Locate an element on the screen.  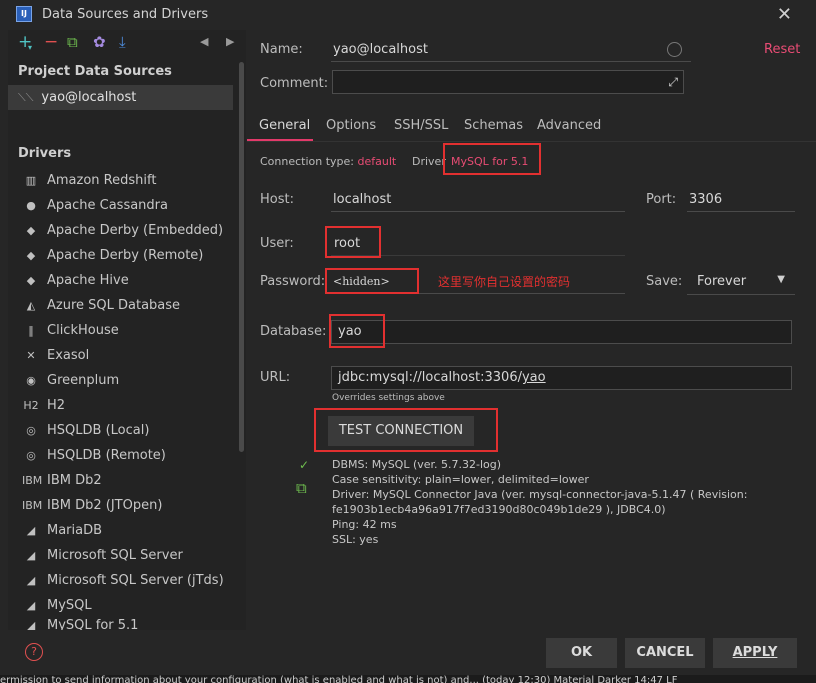
driver-label: ClickHouse is located at coordinates (83, 330).